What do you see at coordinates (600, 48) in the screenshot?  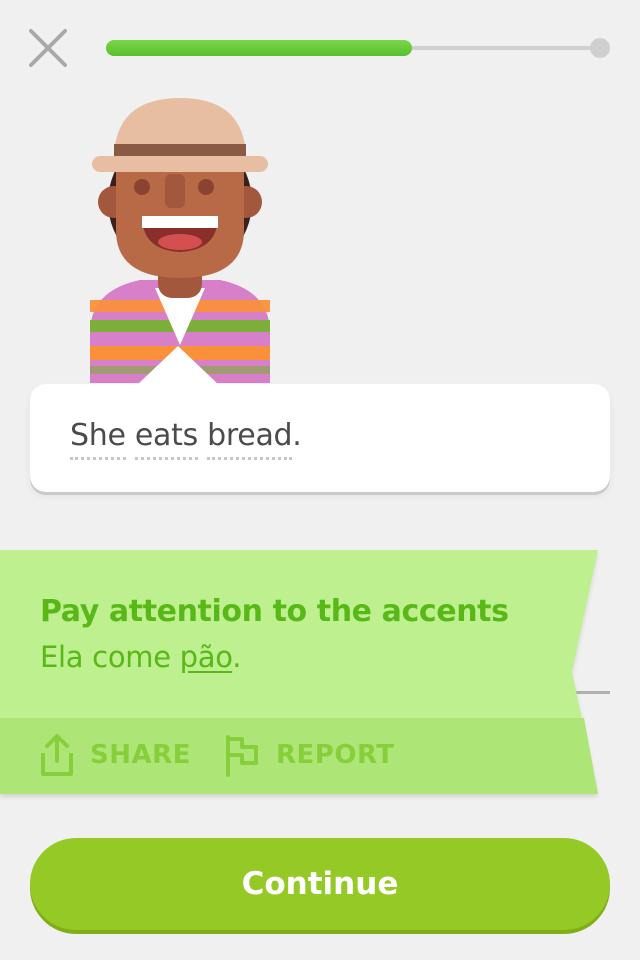 I see `progress-end-marker` at bounding box center [600, 48].